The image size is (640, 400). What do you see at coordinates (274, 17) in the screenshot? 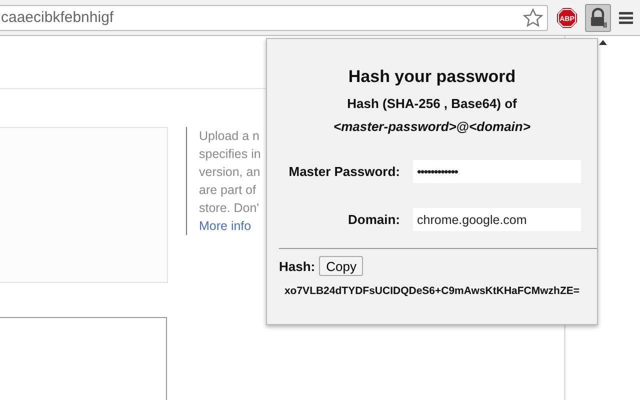
I see `address-bar: caaecibkfebnhigf` at bounding box center [274, 17].